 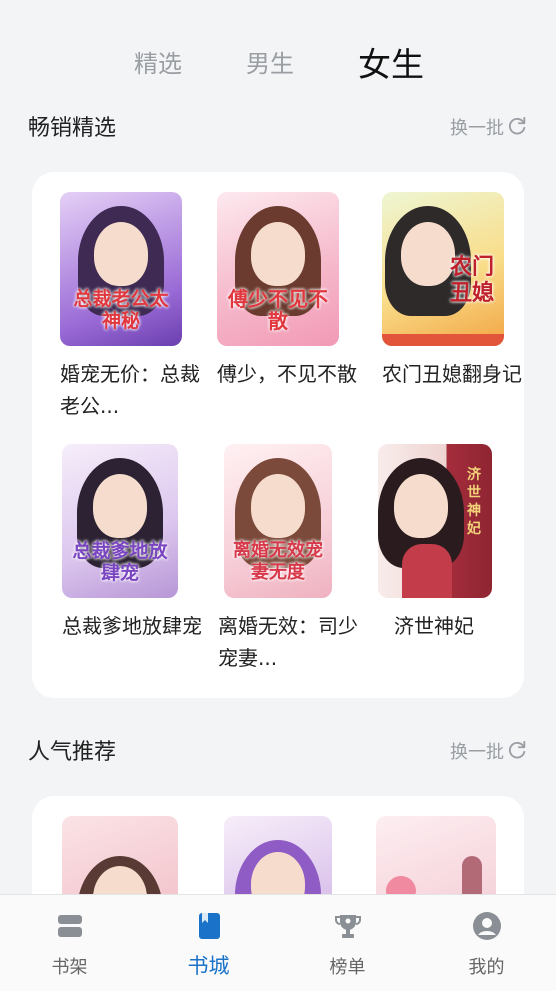 I want to click on tab-featured: 精选, so click(x=158, y=61).